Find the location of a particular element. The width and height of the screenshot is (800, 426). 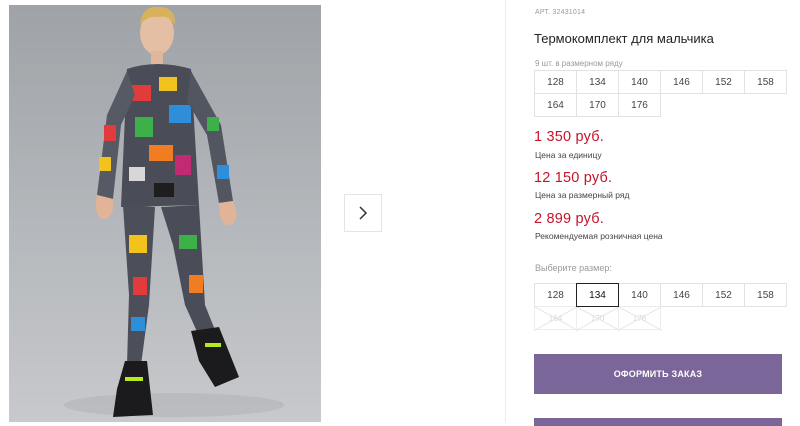

size-row-cell: 158 is located at coordinates (765, 82).